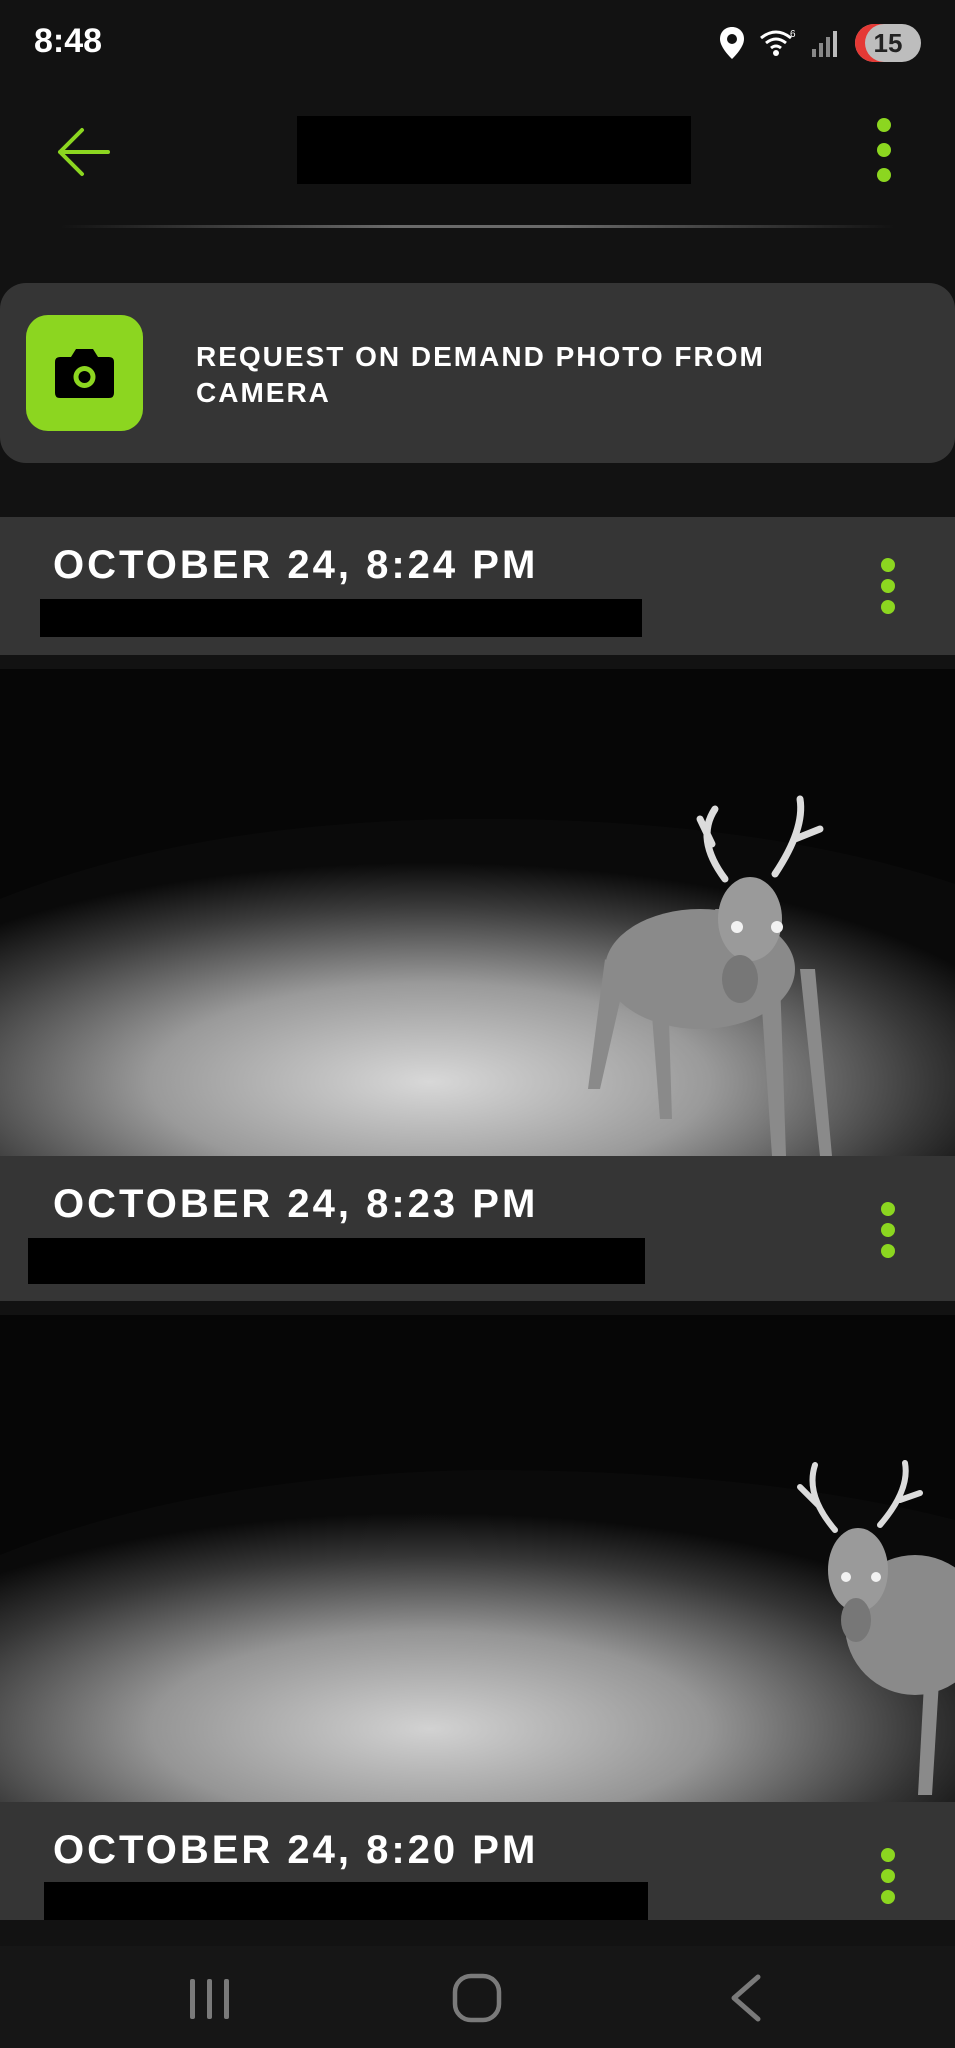  What do you see at coordinates (746, 1998) in the screenshot?
I see `nav-back-icon` at bounding box center [746, 1998].